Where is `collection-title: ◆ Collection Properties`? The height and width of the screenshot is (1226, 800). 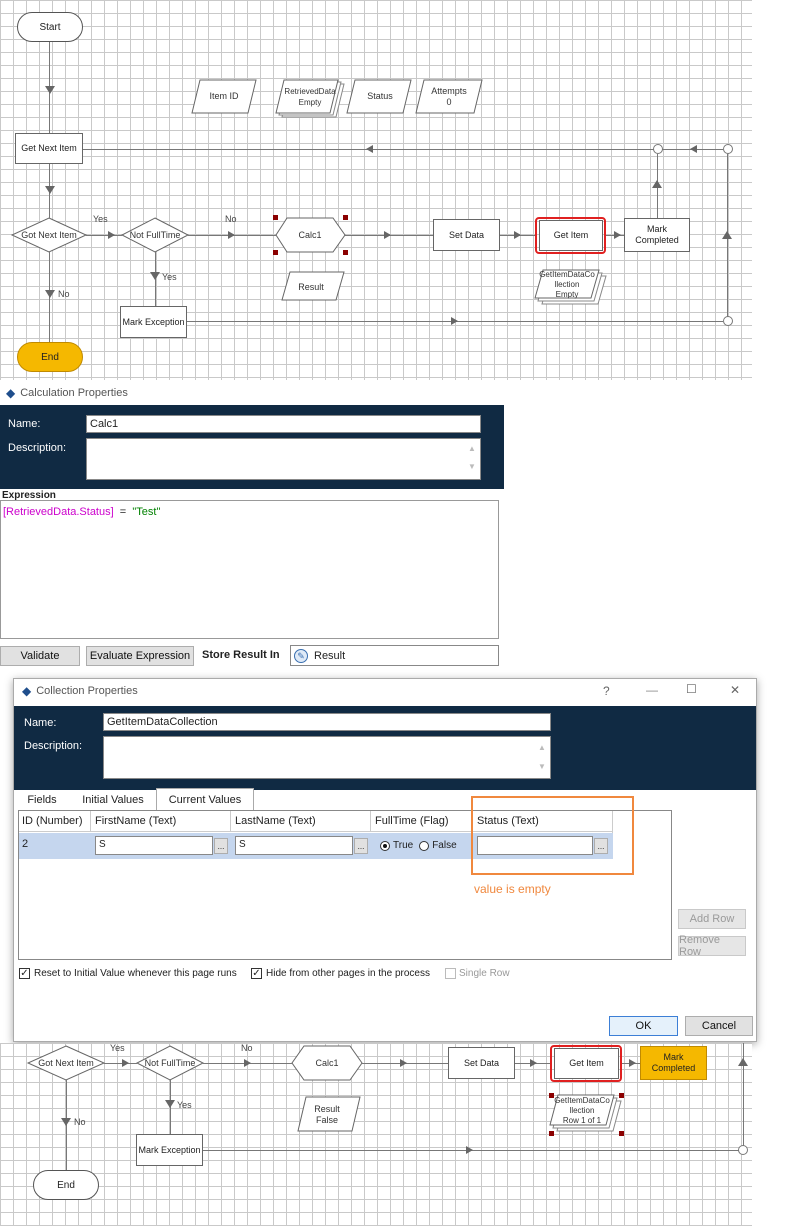
collection-title: ◆ Collection Properties is located at coordinates (80, 691).